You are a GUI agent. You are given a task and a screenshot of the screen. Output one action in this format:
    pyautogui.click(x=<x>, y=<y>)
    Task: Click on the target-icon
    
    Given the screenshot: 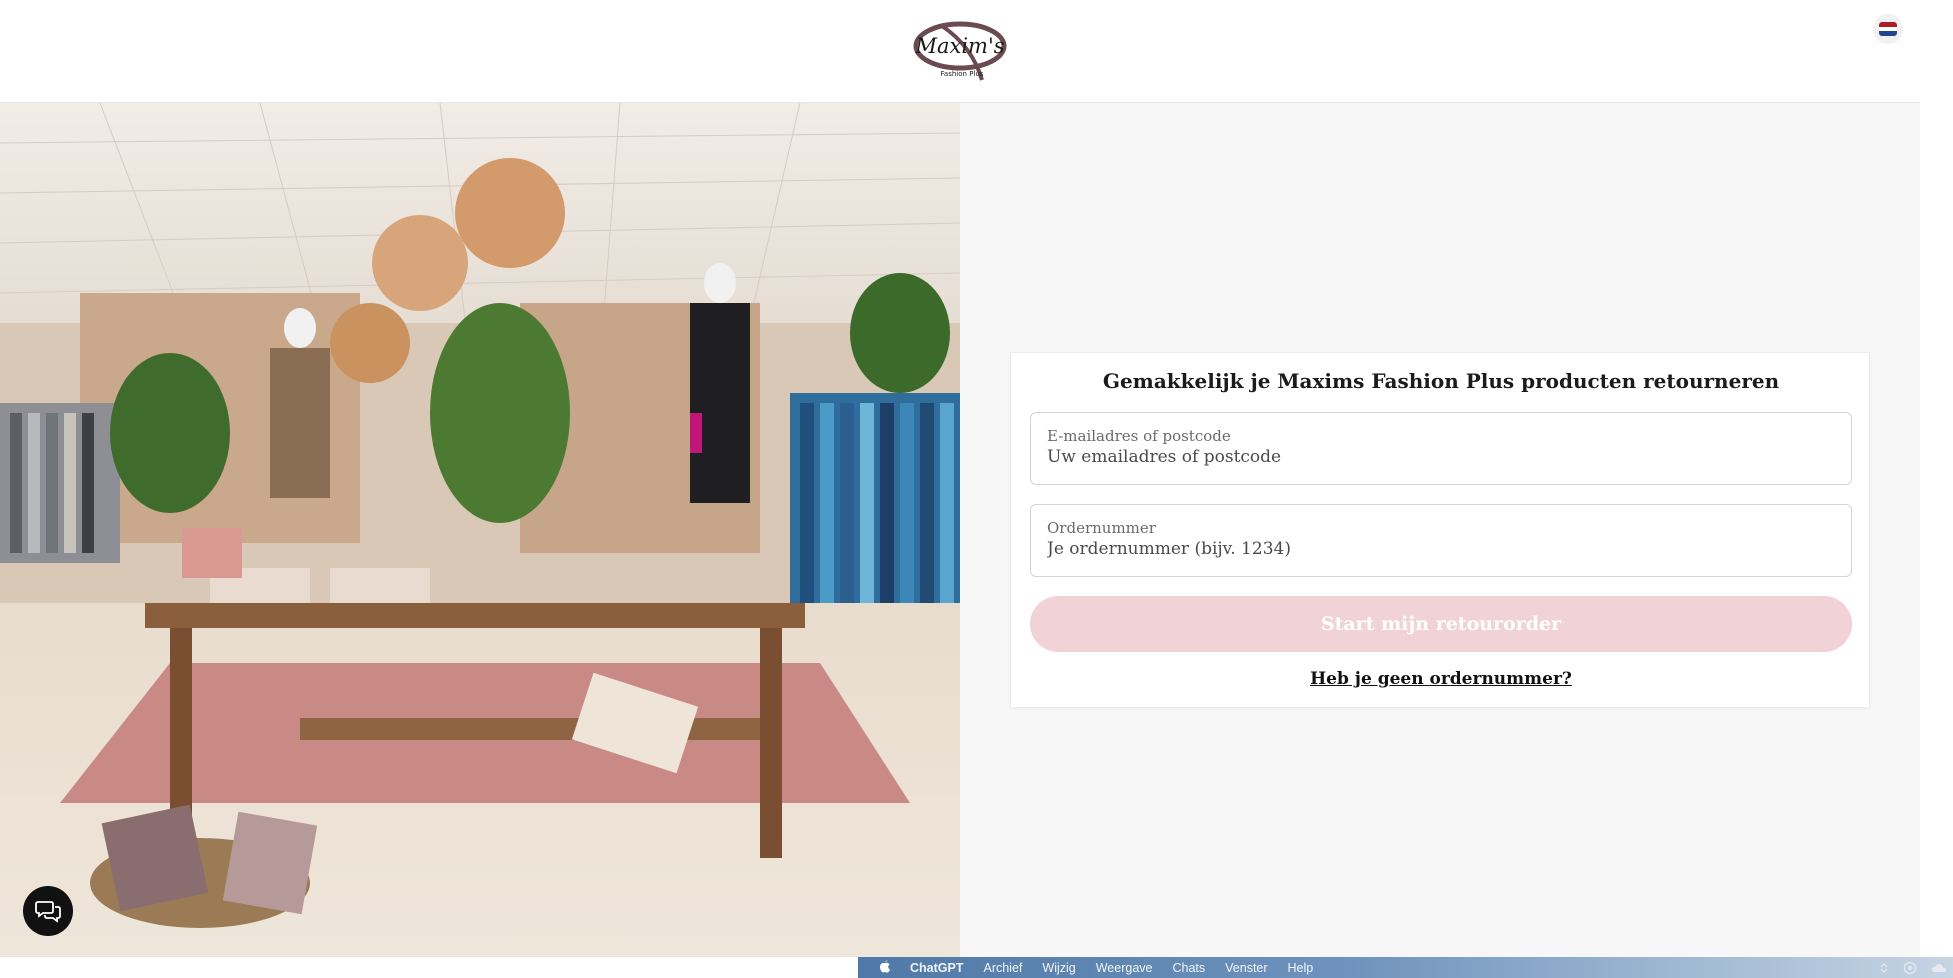 What is the action you would take?
    pyautogui.click(x=1910, y=968)
    